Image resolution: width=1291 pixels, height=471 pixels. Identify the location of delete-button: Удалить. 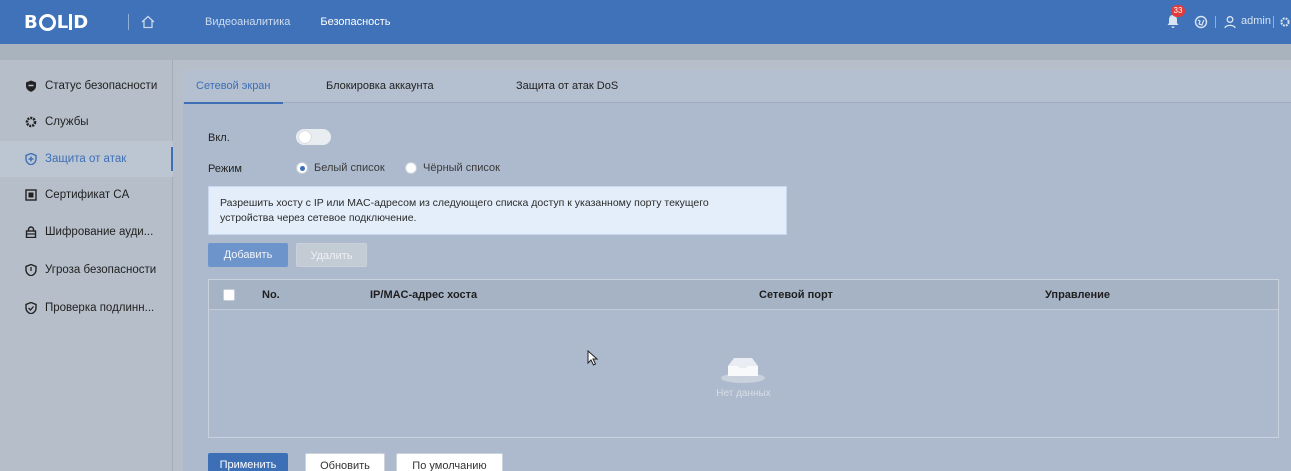
(331, 255).